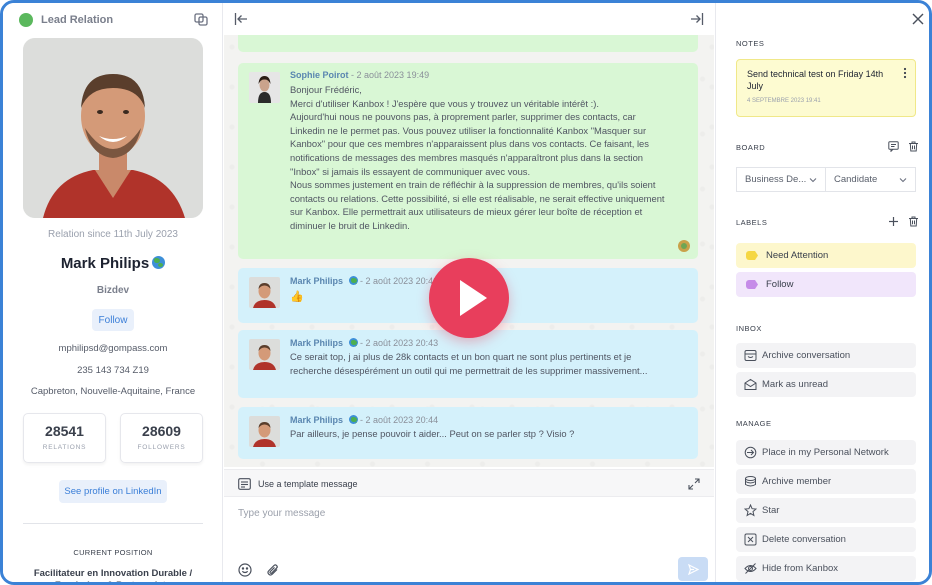 The image size is (932, 585). I want to click on follow-button: Follow, so click(113, 320).